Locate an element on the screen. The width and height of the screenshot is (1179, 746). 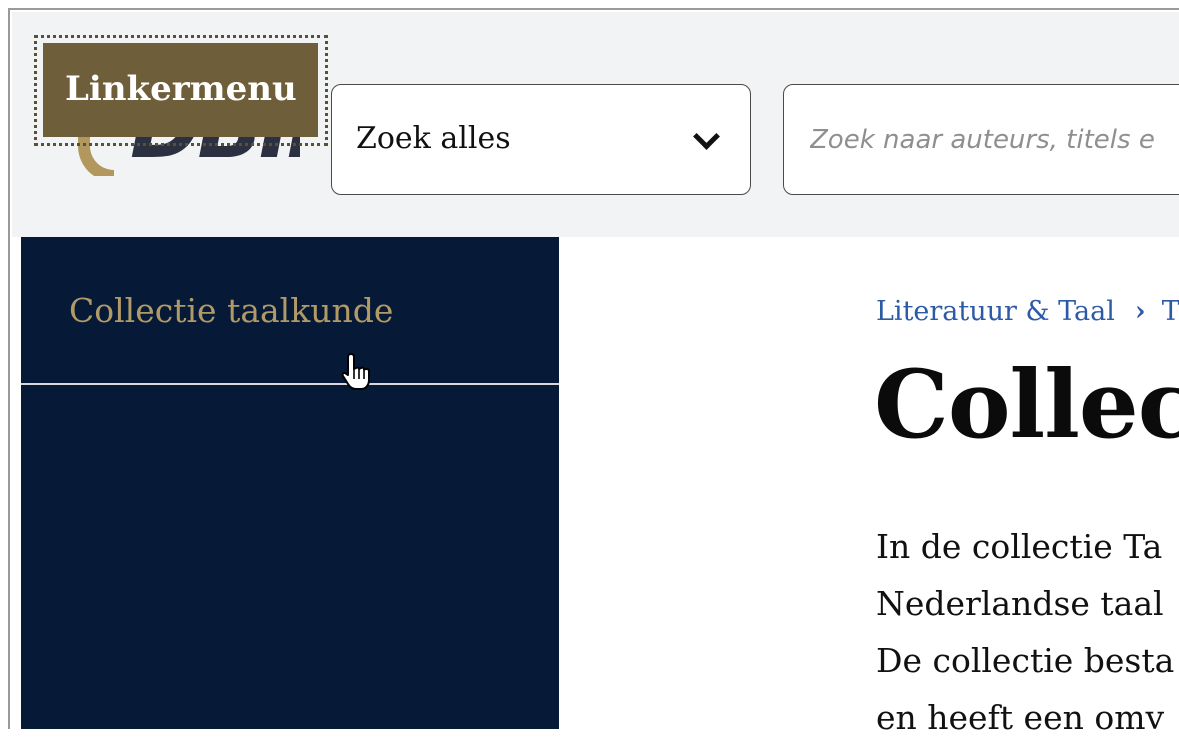
search-scope-selected-value: Zoek alles is located at coordinates (433, 138).